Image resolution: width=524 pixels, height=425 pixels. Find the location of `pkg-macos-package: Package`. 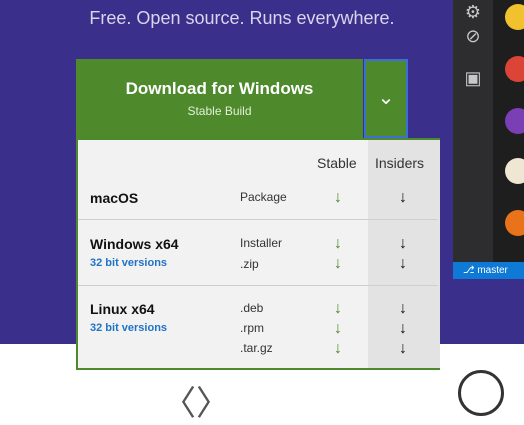

pkg-macos-package: Package is located at coordinates (263, 197).